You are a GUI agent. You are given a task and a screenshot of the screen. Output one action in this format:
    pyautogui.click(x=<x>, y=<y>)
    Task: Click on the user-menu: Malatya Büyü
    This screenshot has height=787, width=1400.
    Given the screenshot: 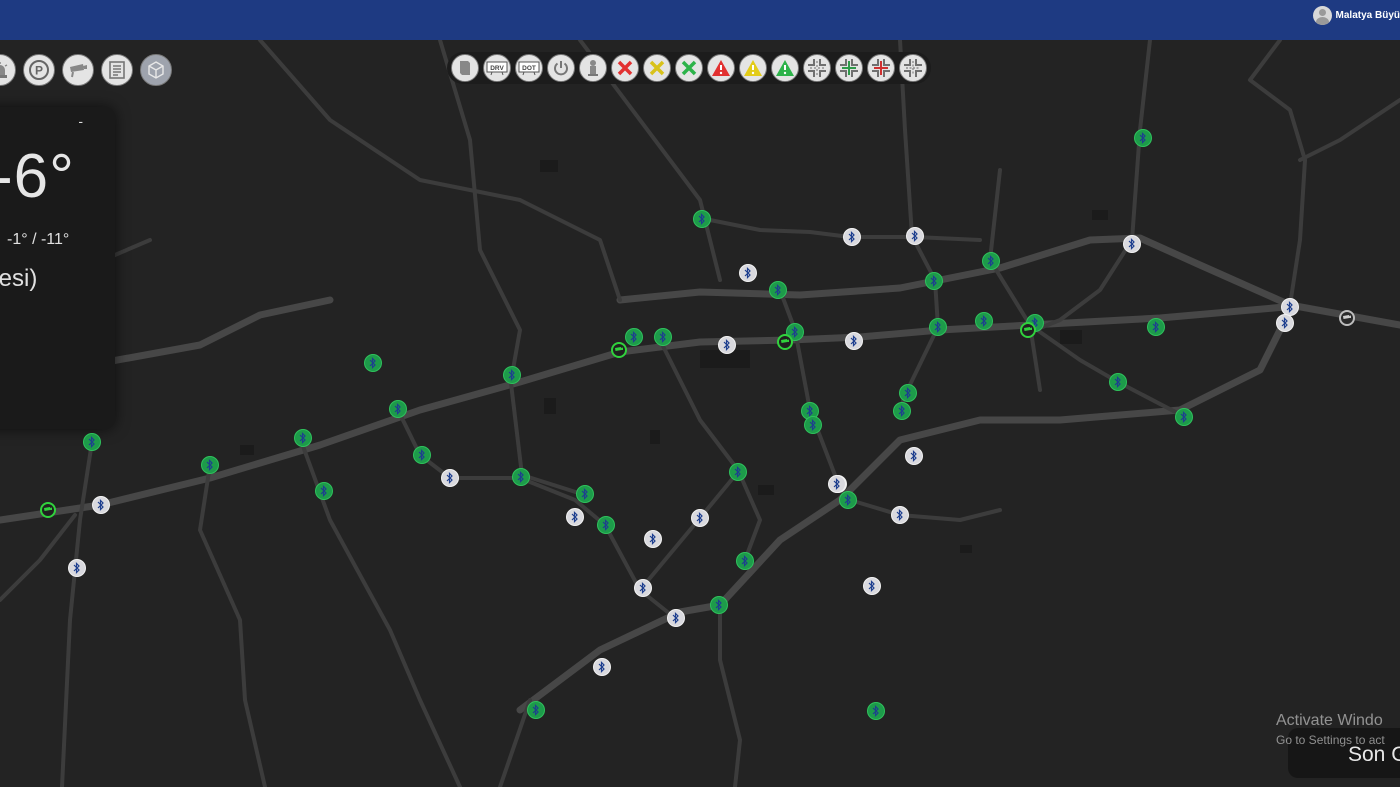 What is the action you would take?
    pyautogui.click(x=1356, y=15)
    